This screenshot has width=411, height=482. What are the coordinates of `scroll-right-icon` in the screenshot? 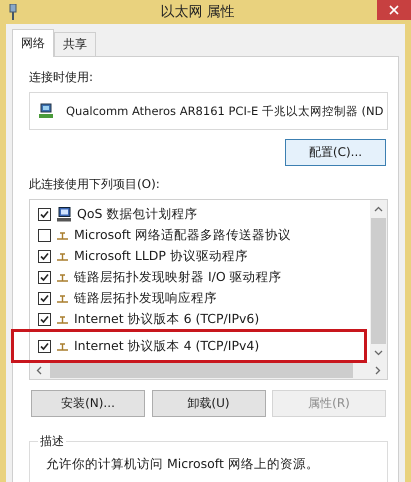 It's located at (378, 370).